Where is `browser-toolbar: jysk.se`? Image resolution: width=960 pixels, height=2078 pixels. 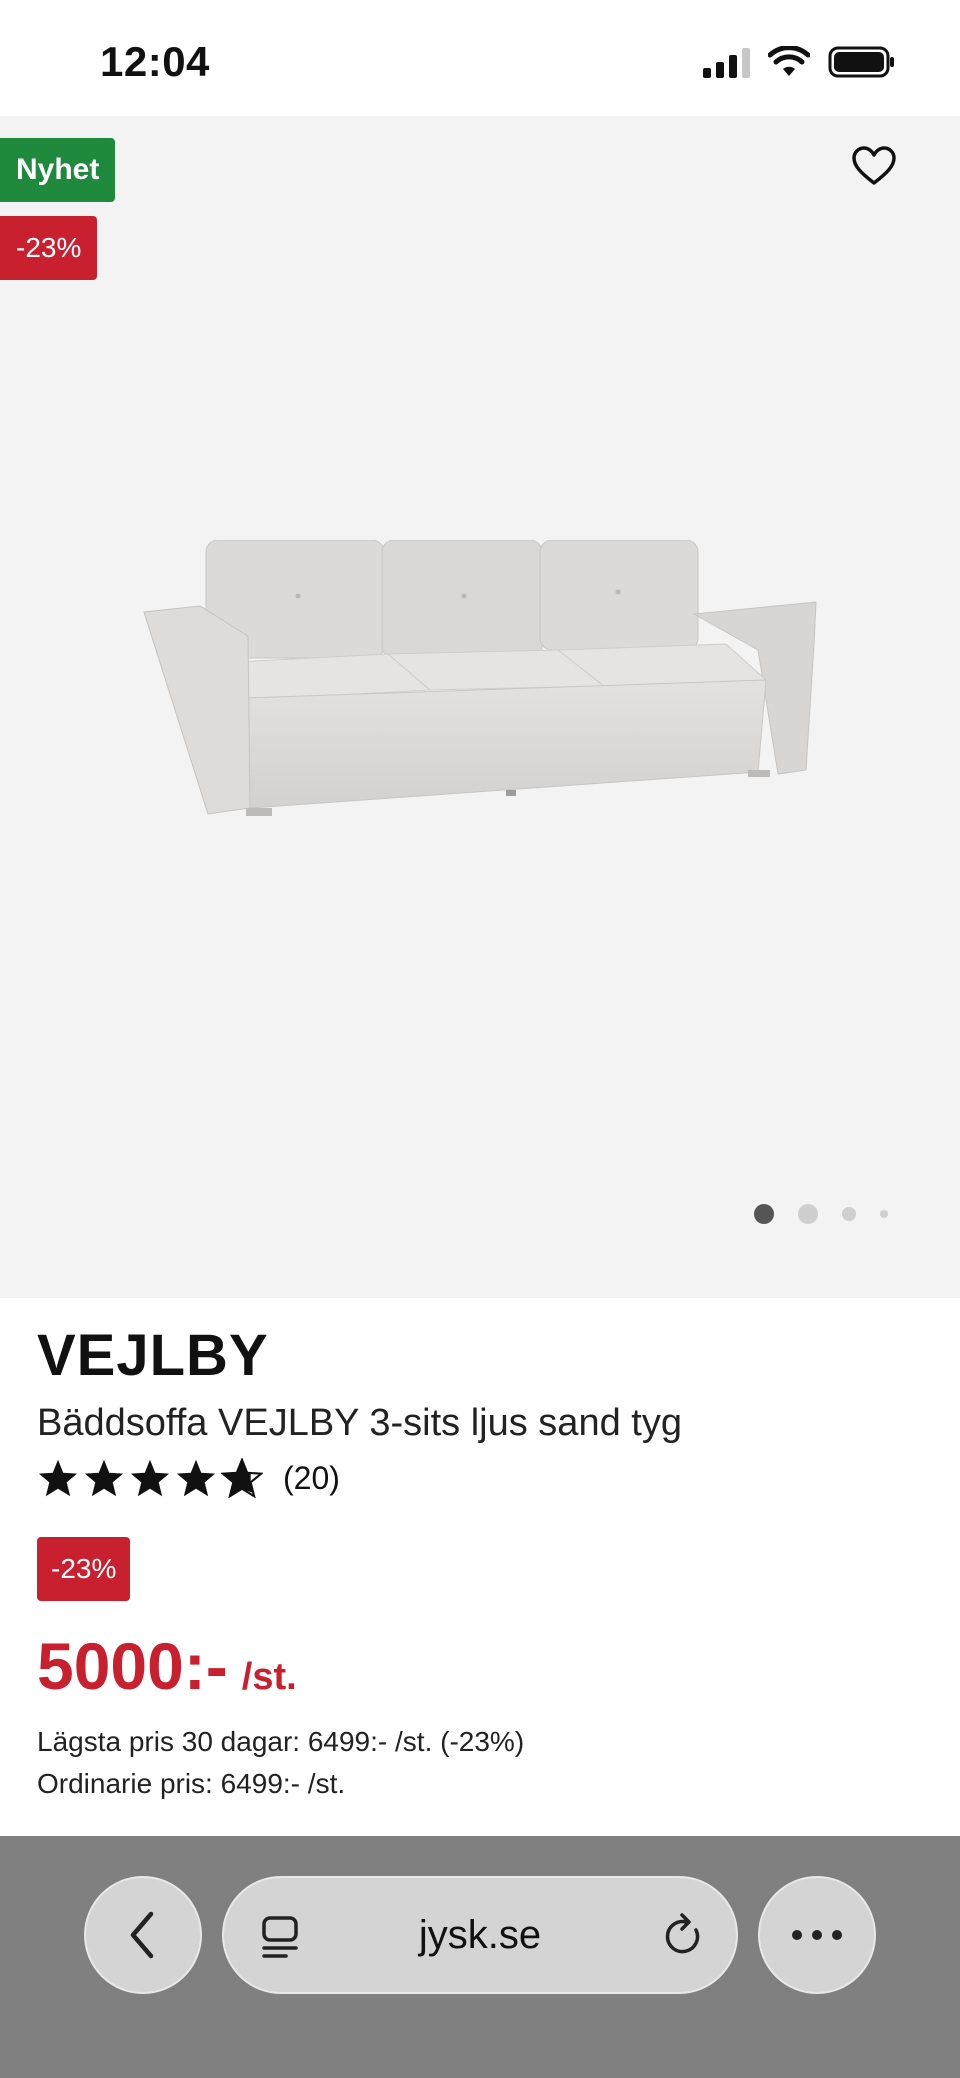 browser-toolbar: jysk.se is located at coordinates (480, 1957).